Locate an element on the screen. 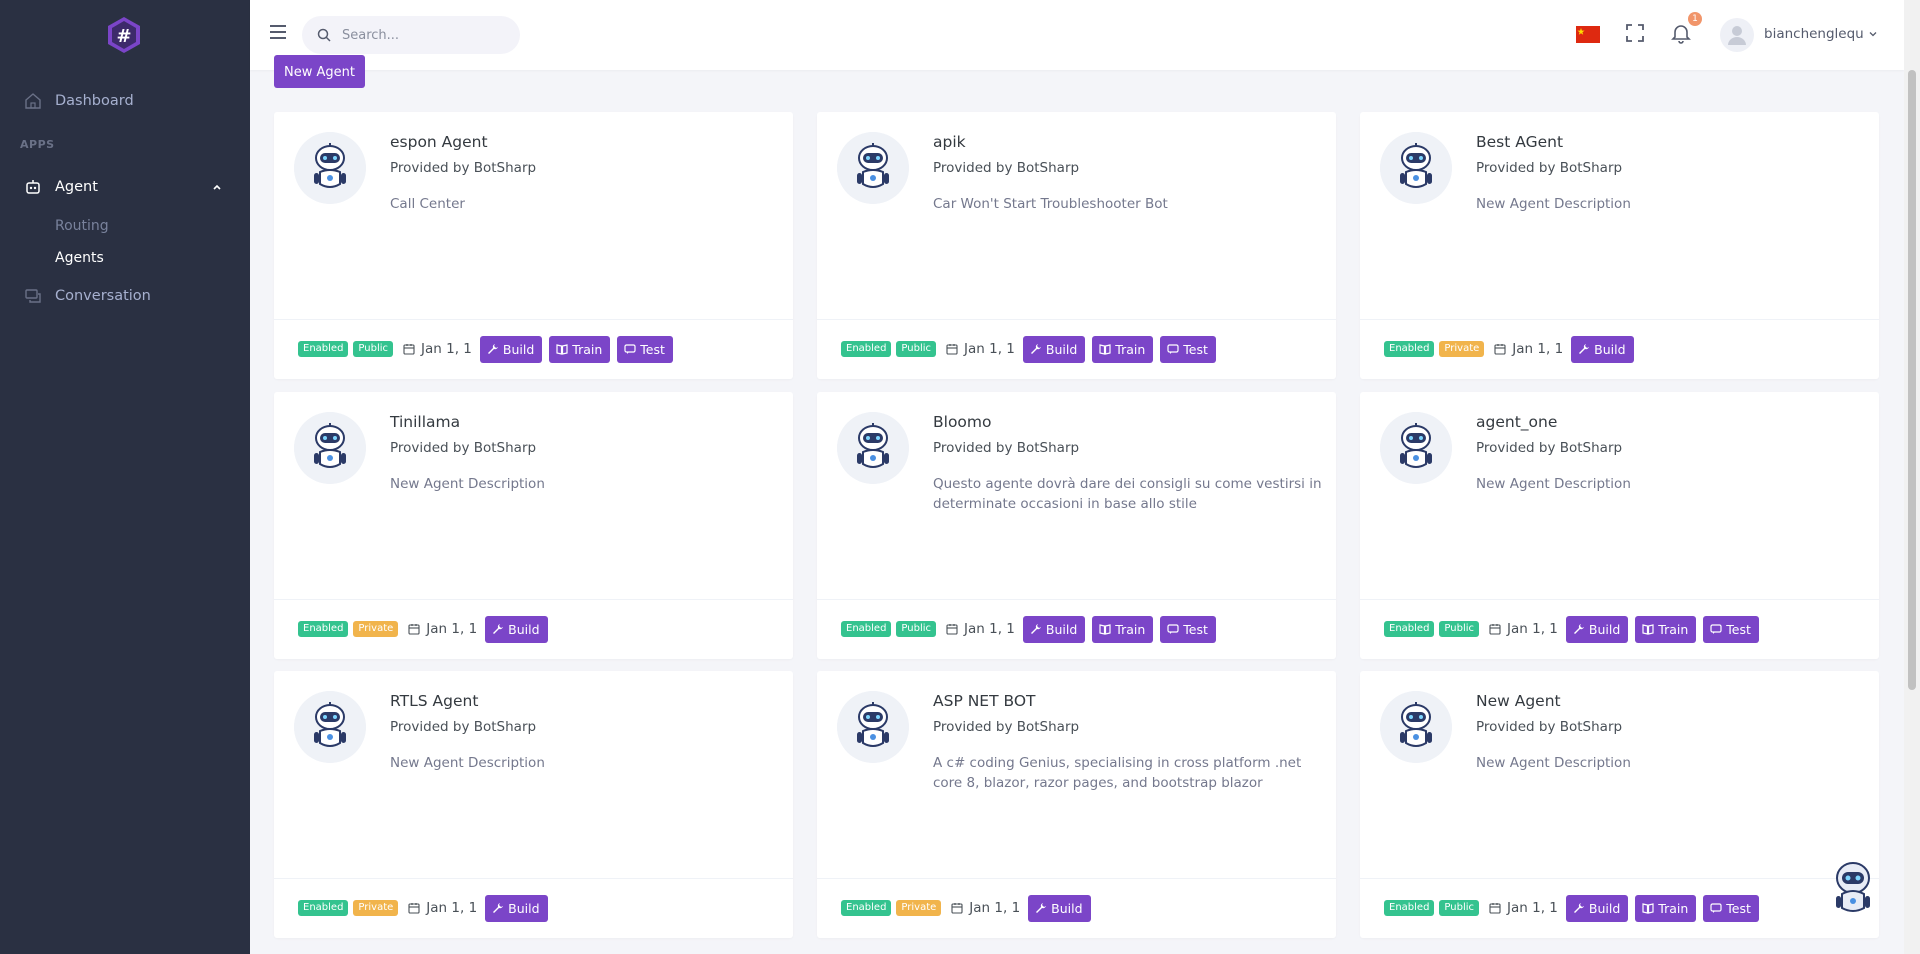  agent-name: New Agent is located at coordinates (1518, 701).